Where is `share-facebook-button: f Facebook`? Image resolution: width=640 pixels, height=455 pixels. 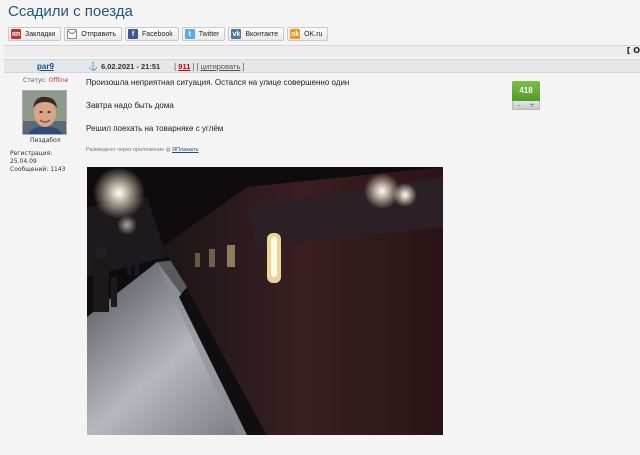 share-facebook-button: f Facebook is located at coordinates (152, 34).